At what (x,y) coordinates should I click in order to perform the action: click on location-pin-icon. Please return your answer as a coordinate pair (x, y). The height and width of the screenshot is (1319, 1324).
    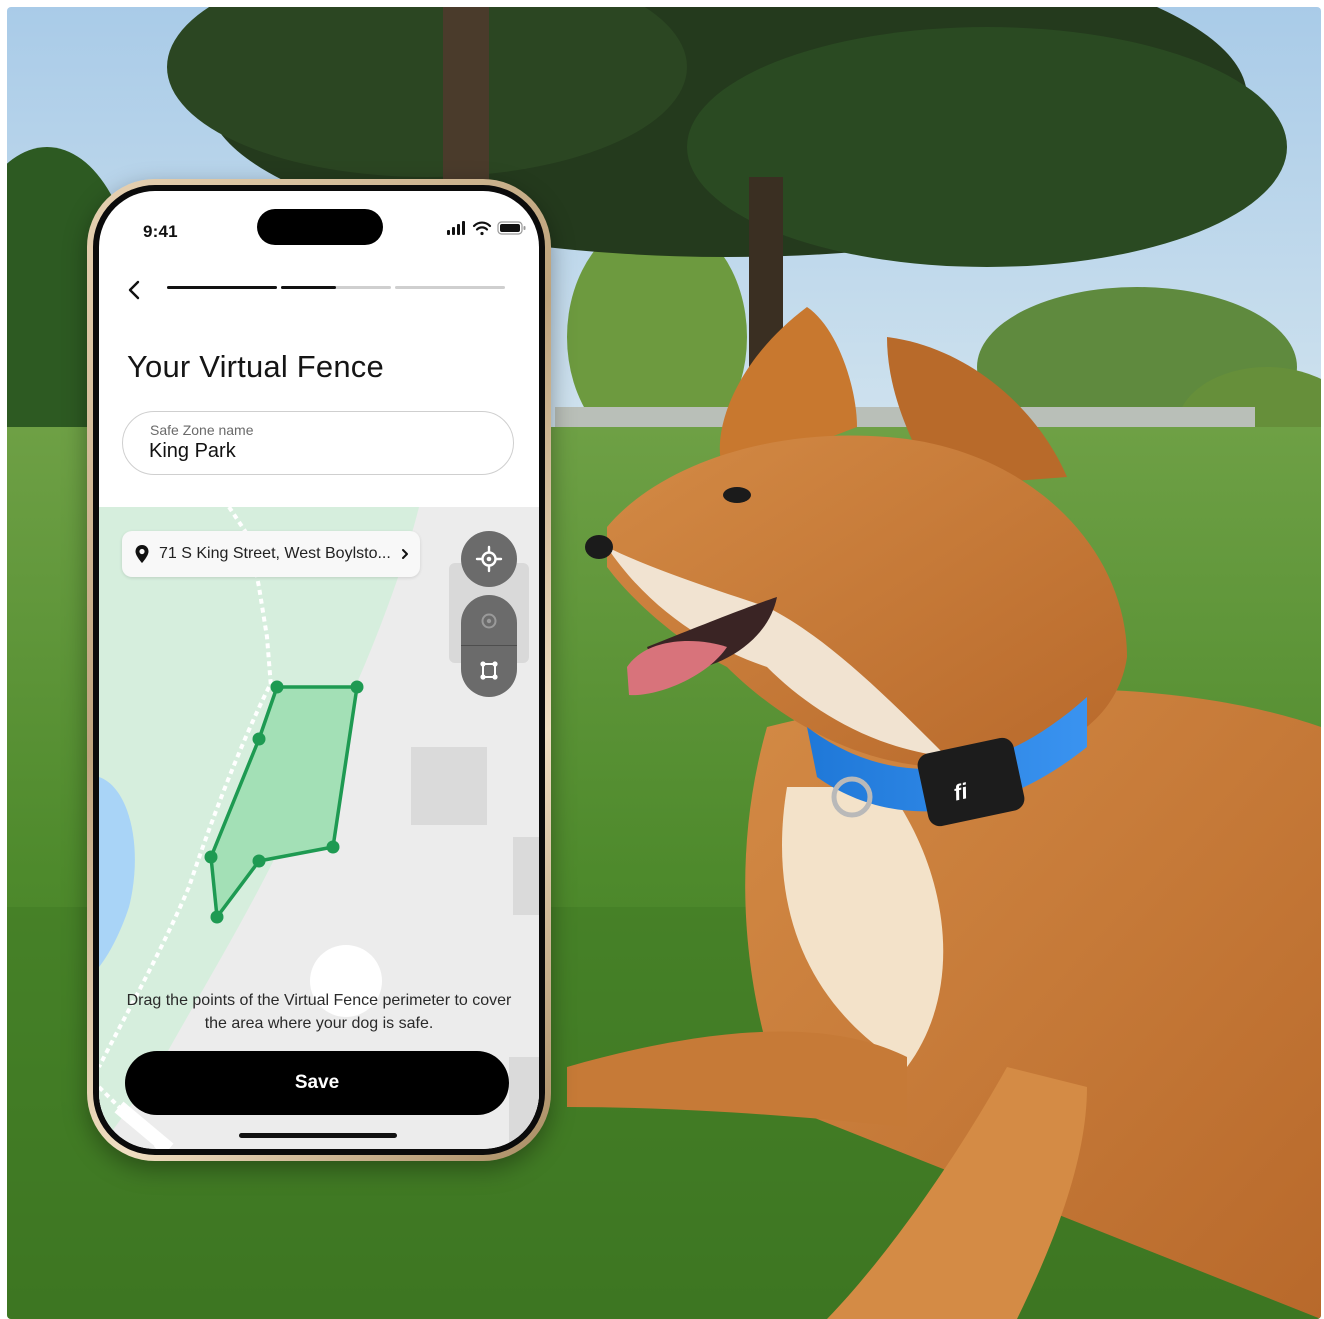
    Looking at the image, I should click on (142, 554).